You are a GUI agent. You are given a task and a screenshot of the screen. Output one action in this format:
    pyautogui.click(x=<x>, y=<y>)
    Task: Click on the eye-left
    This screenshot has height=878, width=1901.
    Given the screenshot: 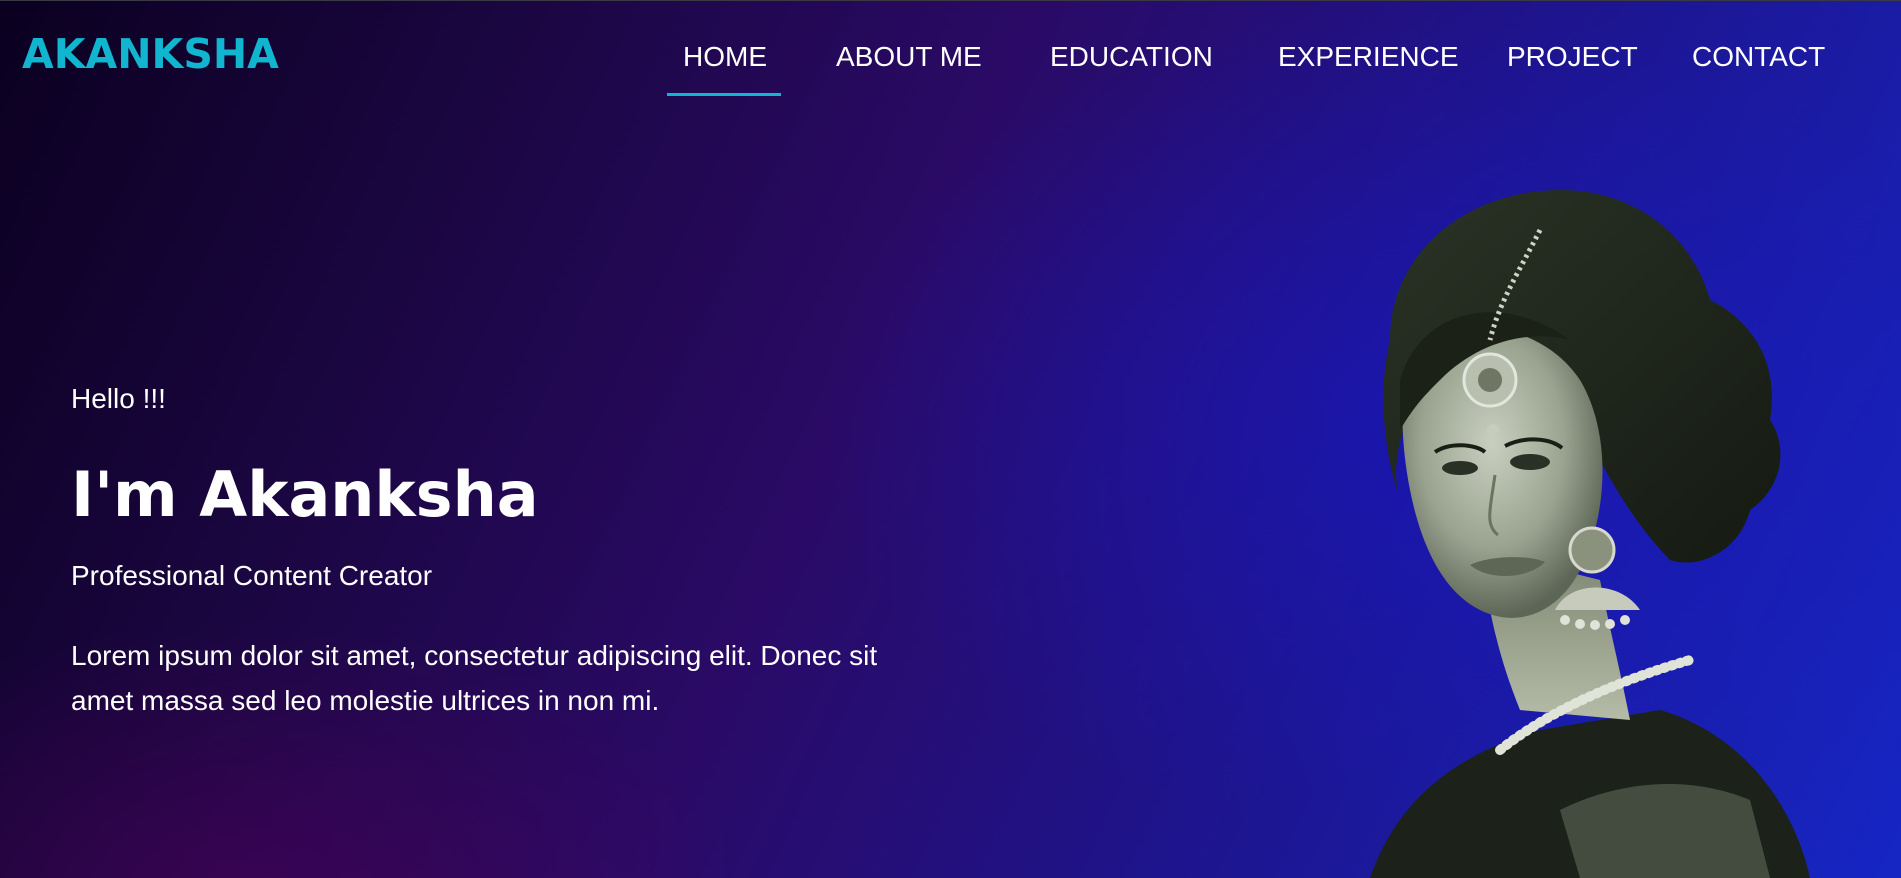 What is the action you would take?
    pyautogui.click(x=1460, y=468)
    